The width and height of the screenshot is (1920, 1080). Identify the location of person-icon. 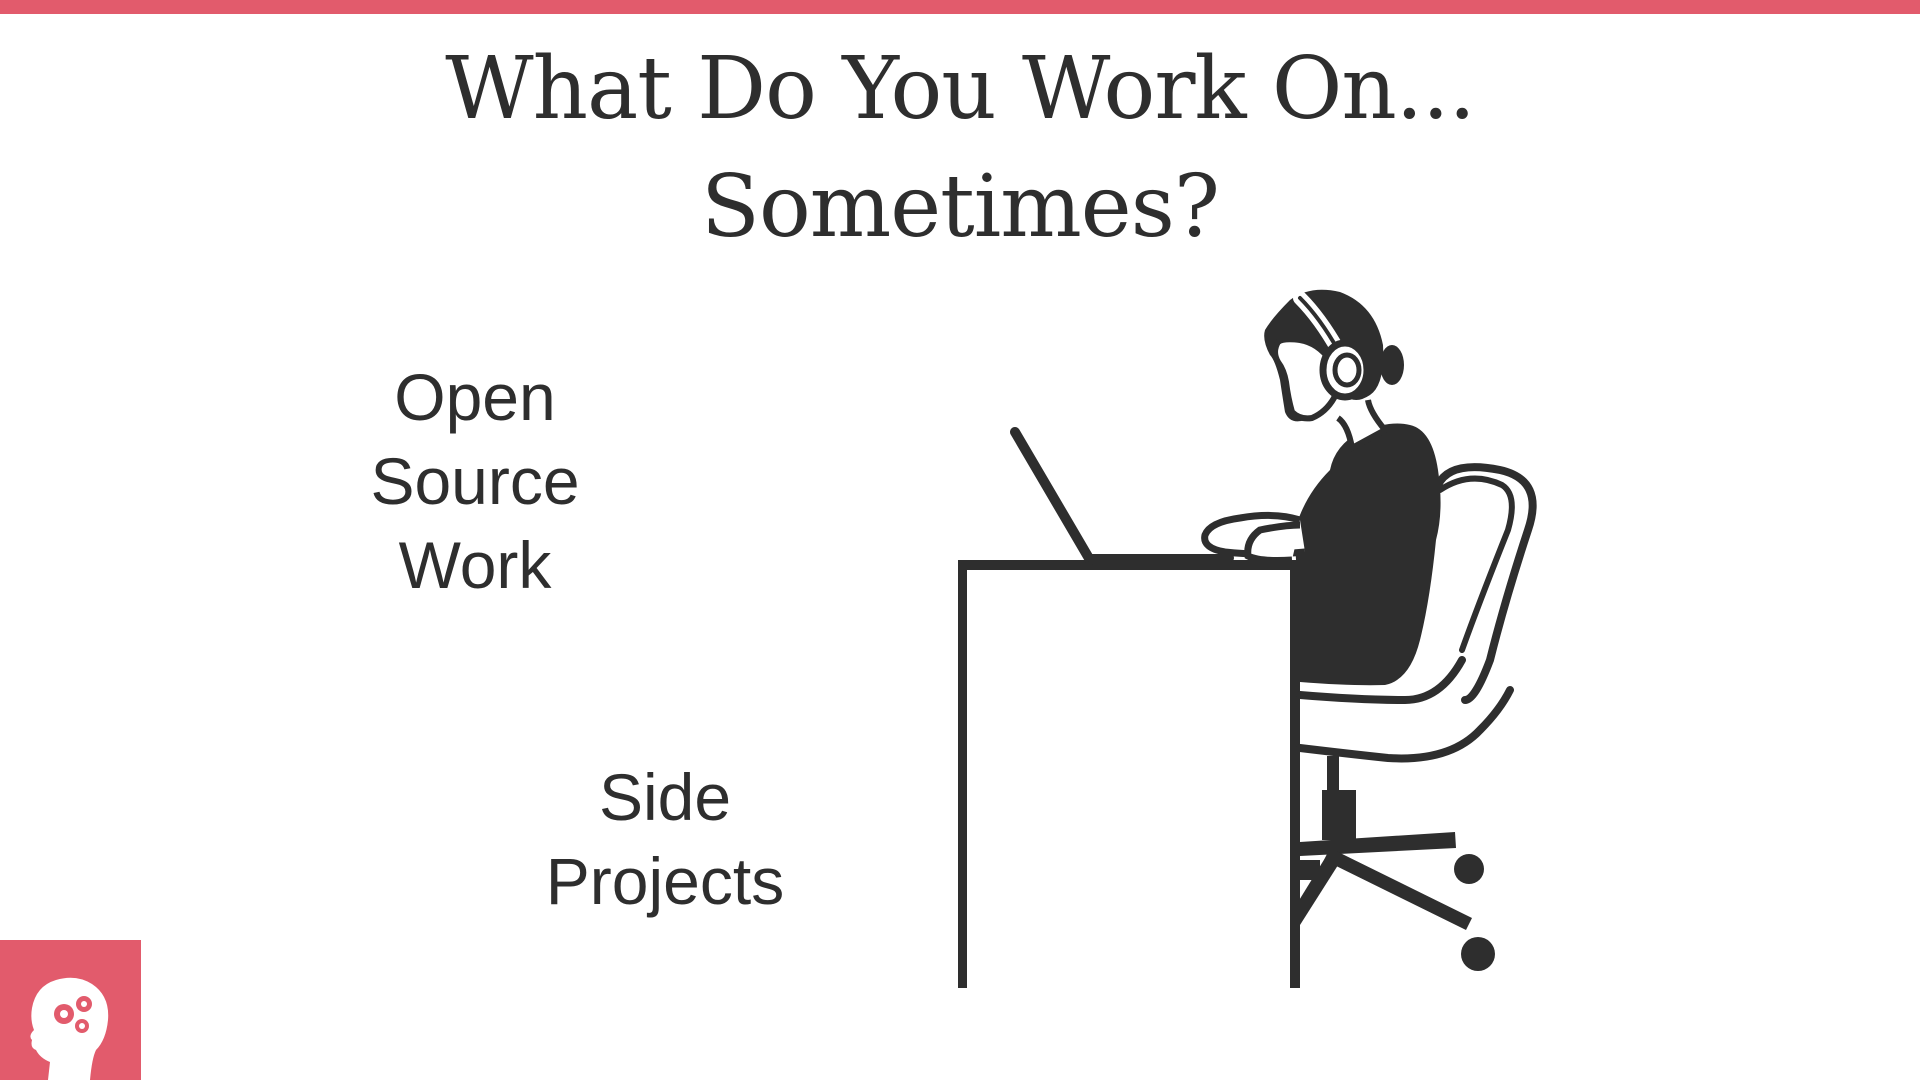
(1321, 487).